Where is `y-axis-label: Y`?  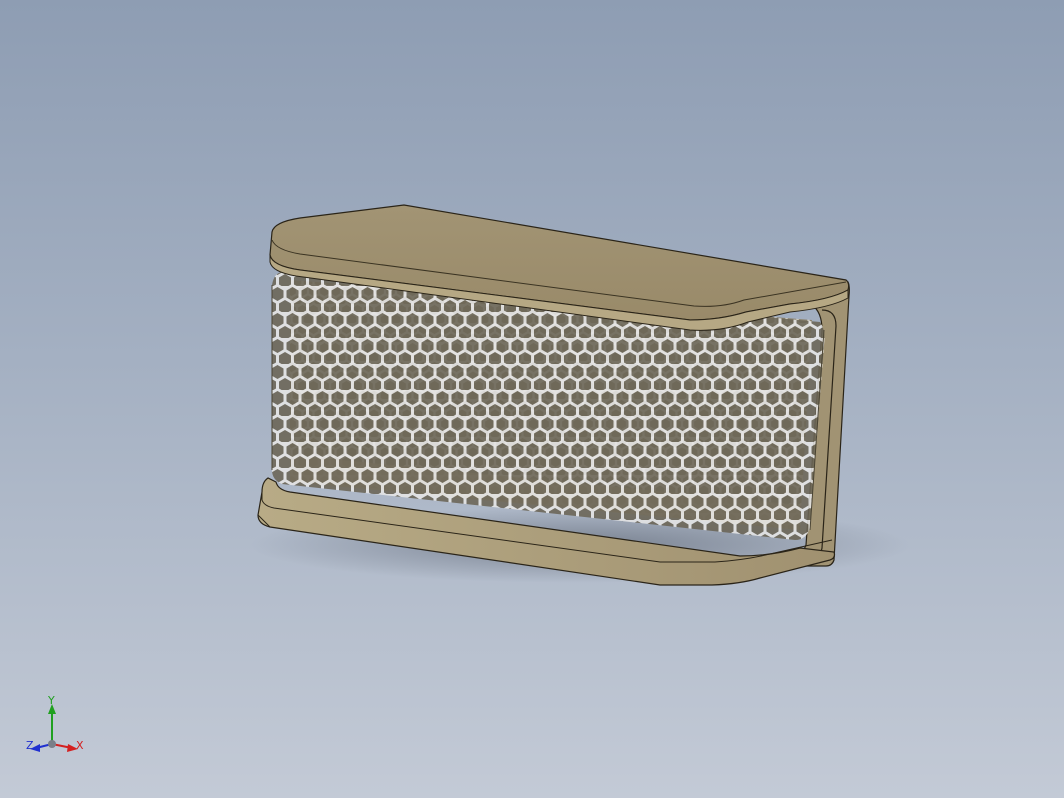 y-axis-label: Y is located at coordinates (51, 701).